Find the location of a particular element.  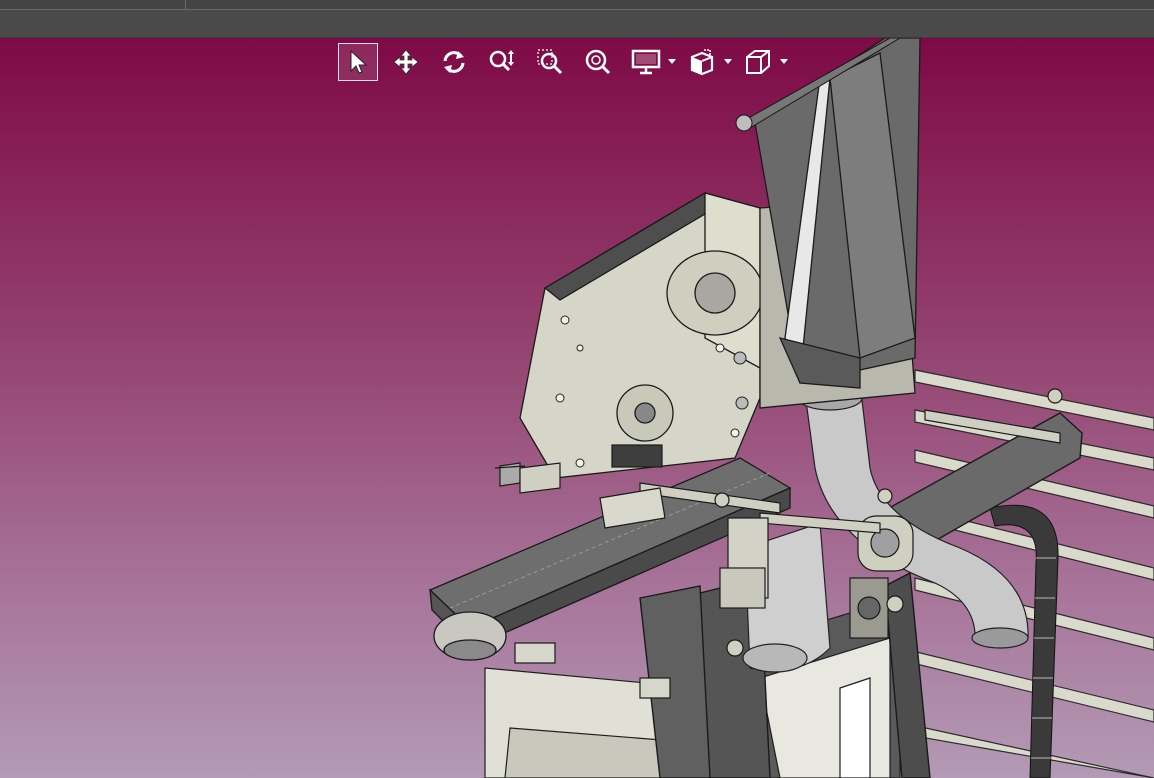

display-mode-button is located at coordinates (646, 62).